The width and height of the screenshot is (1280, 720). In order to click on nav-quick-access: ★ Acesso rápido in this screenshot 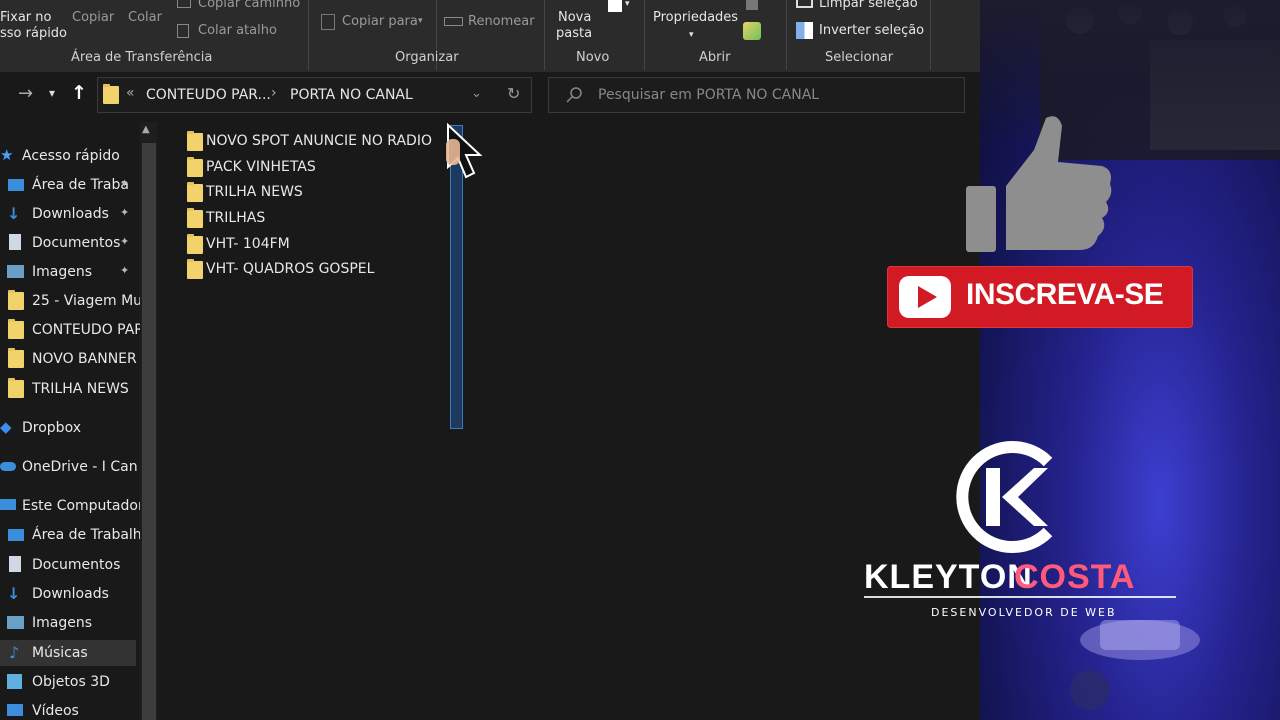, I will do `click(70, 156)`.